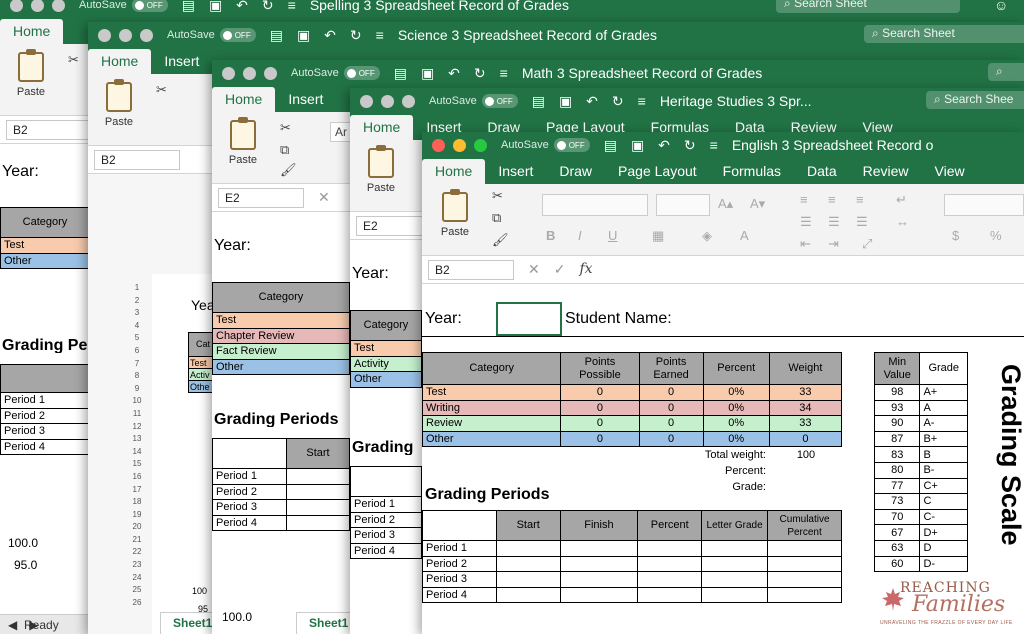 This screenshot has height=634, width=1024. Describe the element at coordinates (868, 6) in the screenshot. I see `search-input: ⌕ Search Sheet` at that location.